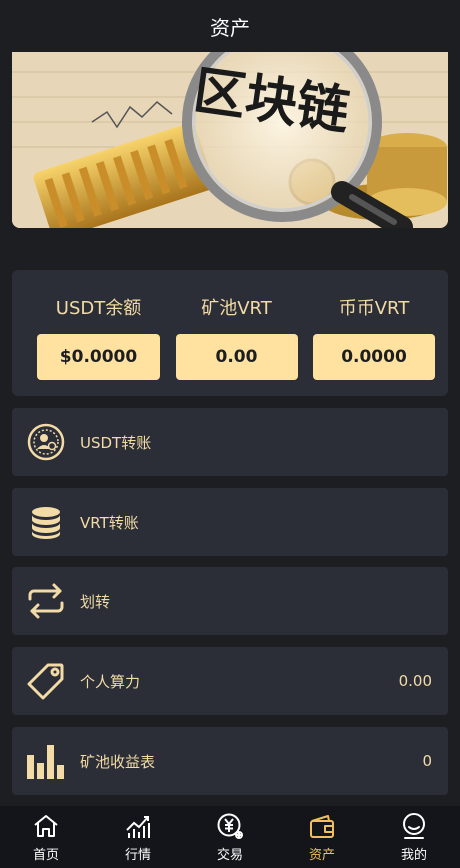  I want to click on menu-value: 0, so click(427, 761).